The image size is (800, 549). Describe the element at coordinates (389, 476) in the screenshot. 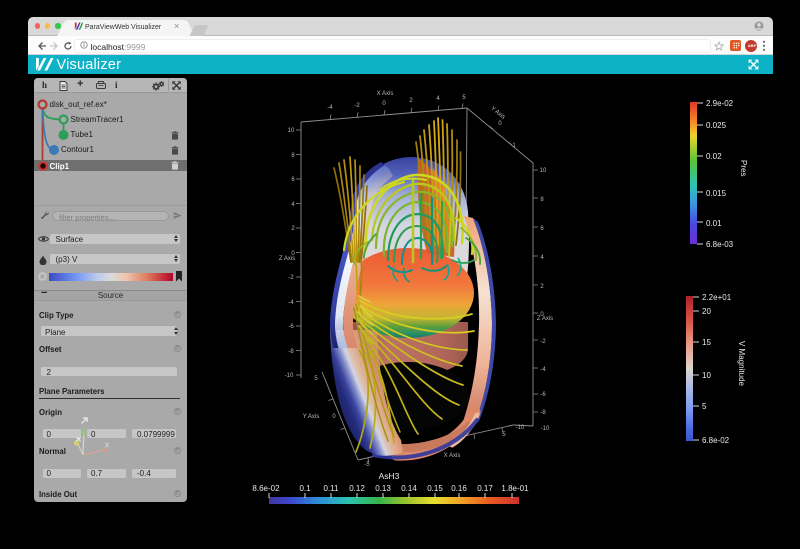

I see `svg-text: AsH3` at that location.